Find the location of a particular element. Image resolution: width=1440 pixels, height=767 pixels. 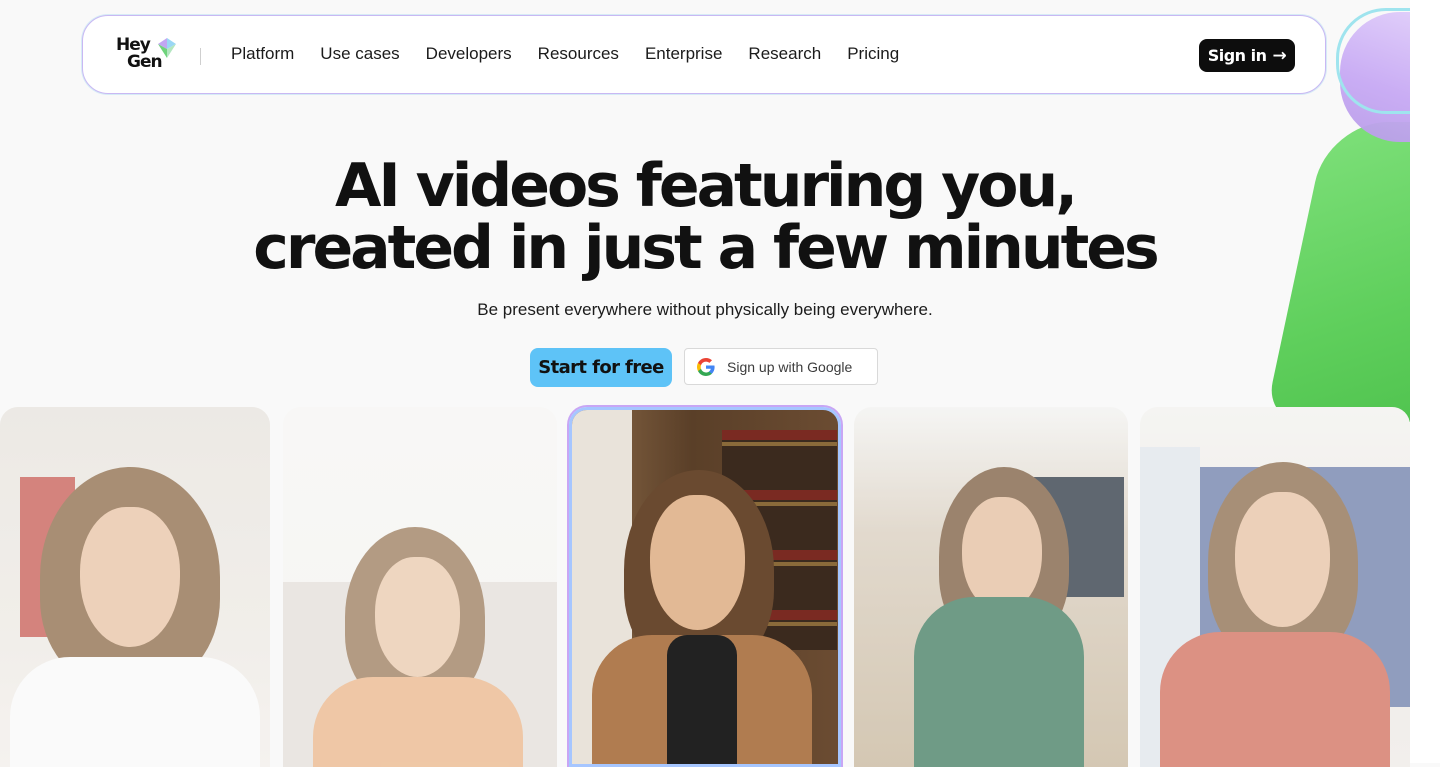

page-right-edge is located at coordinates (1425, 381).